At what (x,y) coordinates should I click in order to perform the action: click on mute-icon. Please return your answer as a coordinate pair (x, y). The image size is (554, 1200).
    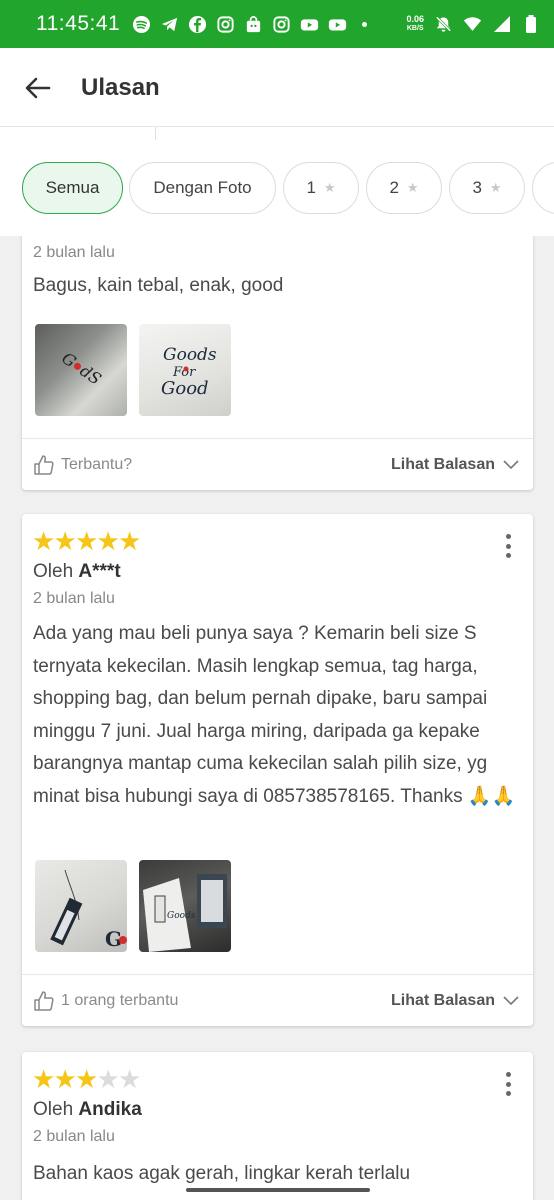
    Looking at the image, I should click on (443, 24).